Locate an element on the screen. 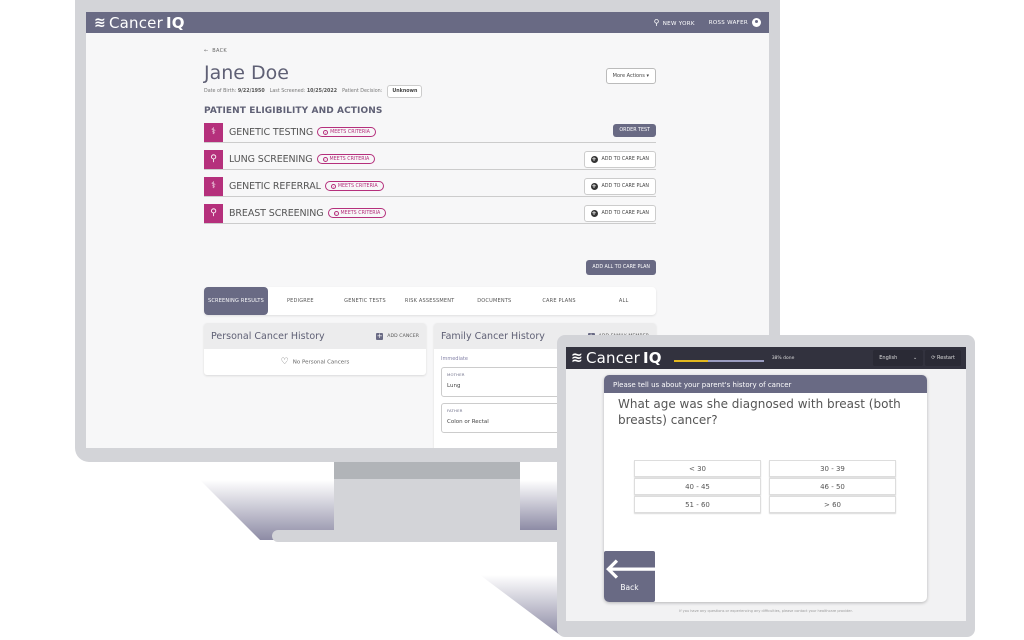  decision-label: Patient Decision: is located at coordinates (362, 91).